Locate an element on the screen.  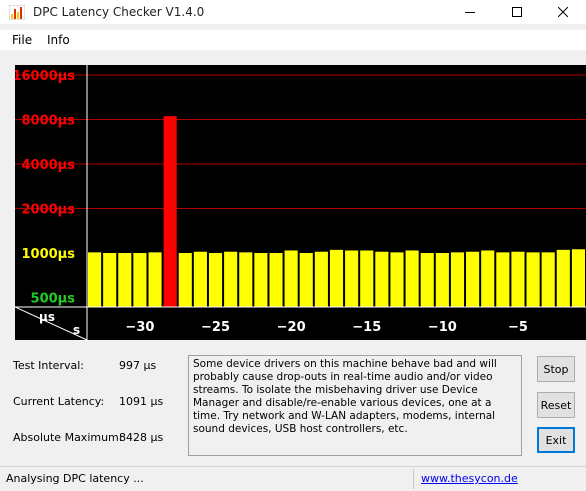
minimize-icon is located at coordinates (470, 12).